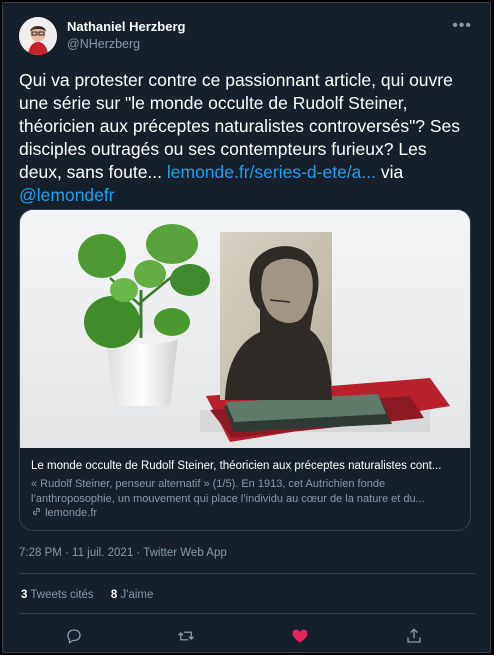 The width and height of the screenshot is (494, 655). Describe the element at coordinates (103, 44) in the screenshot. I see `author-handle: @NHerzberg` at that location.